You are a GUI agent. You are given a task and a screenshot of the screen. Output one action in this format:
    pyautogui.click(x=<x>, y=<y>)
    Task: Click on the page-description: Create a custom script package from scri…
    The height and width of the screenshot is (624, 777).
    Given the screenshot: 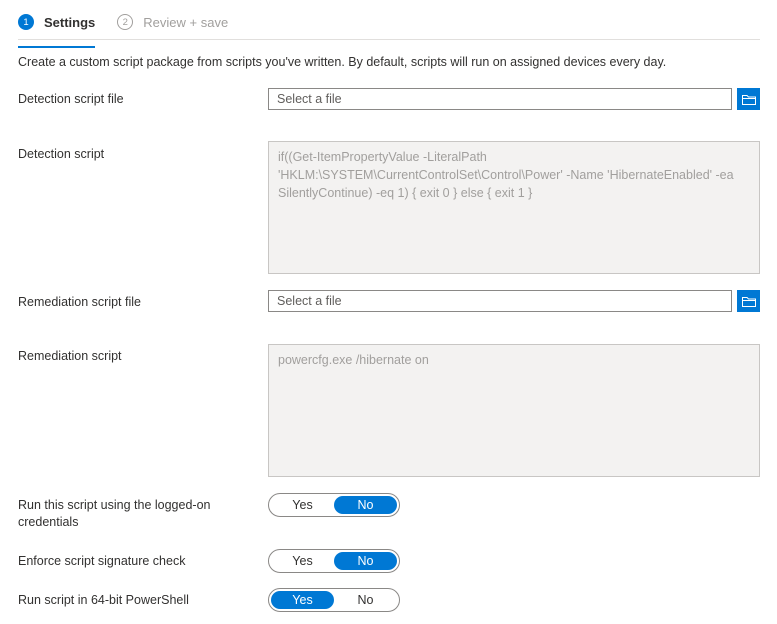 What is the action you would take?
    pyautogui.click(x=342, y=62)
    